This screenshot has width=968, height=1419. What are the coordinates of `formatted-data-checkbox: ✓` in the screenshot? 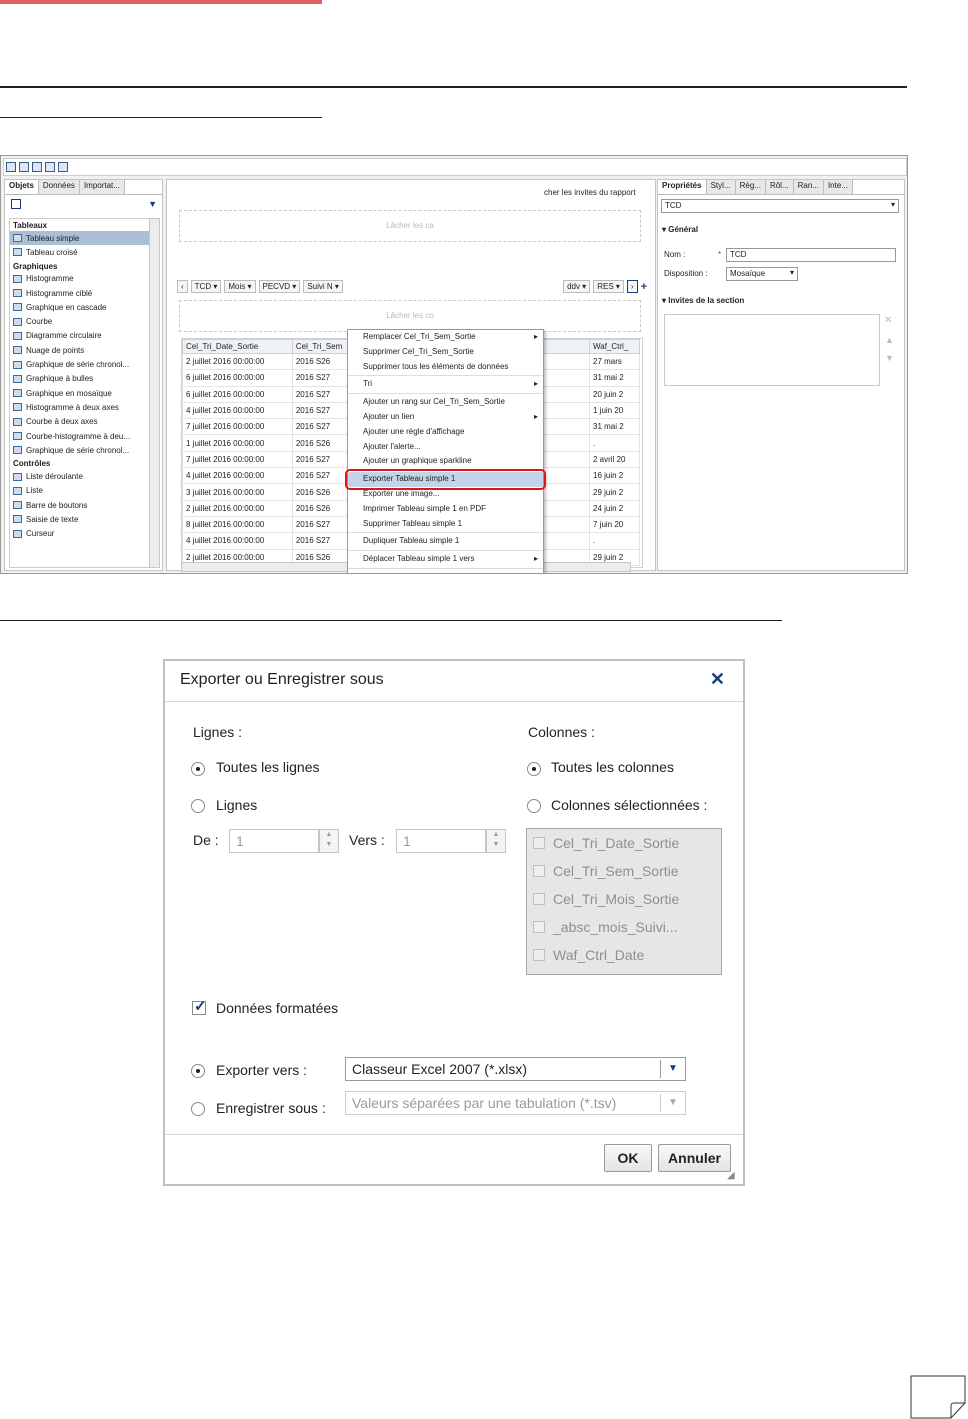 It's located at (199, 1006).